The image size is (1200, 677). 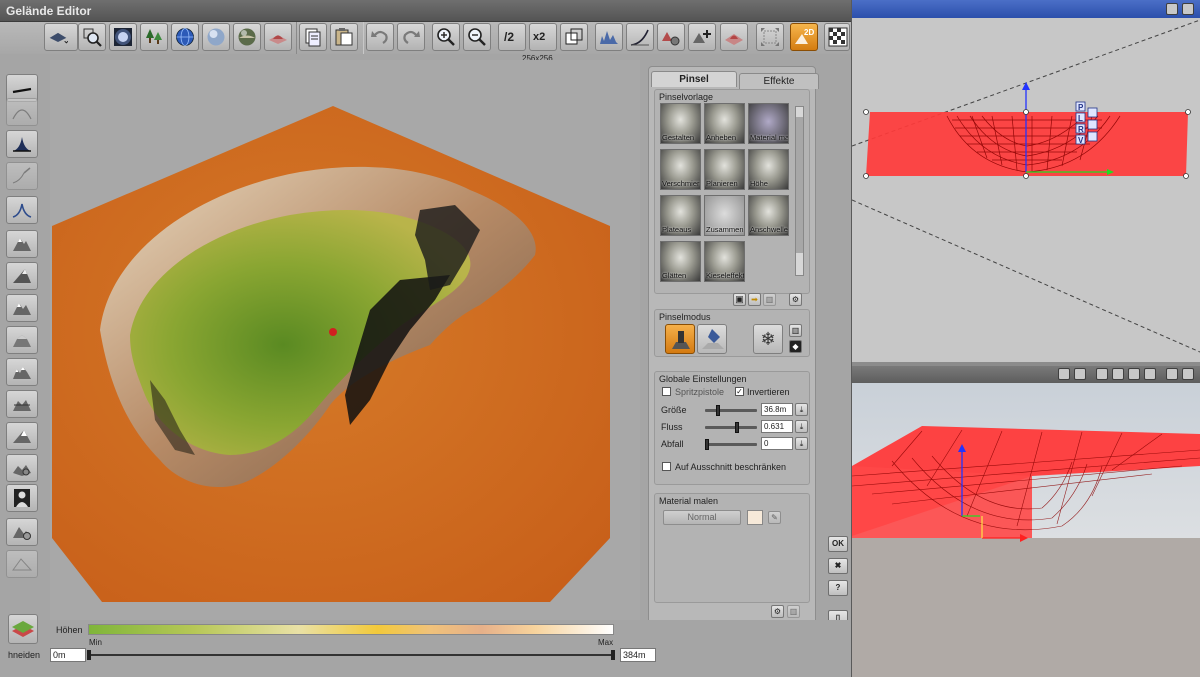 I want to click on double-size-button: x2, so click(x=543, y=37).